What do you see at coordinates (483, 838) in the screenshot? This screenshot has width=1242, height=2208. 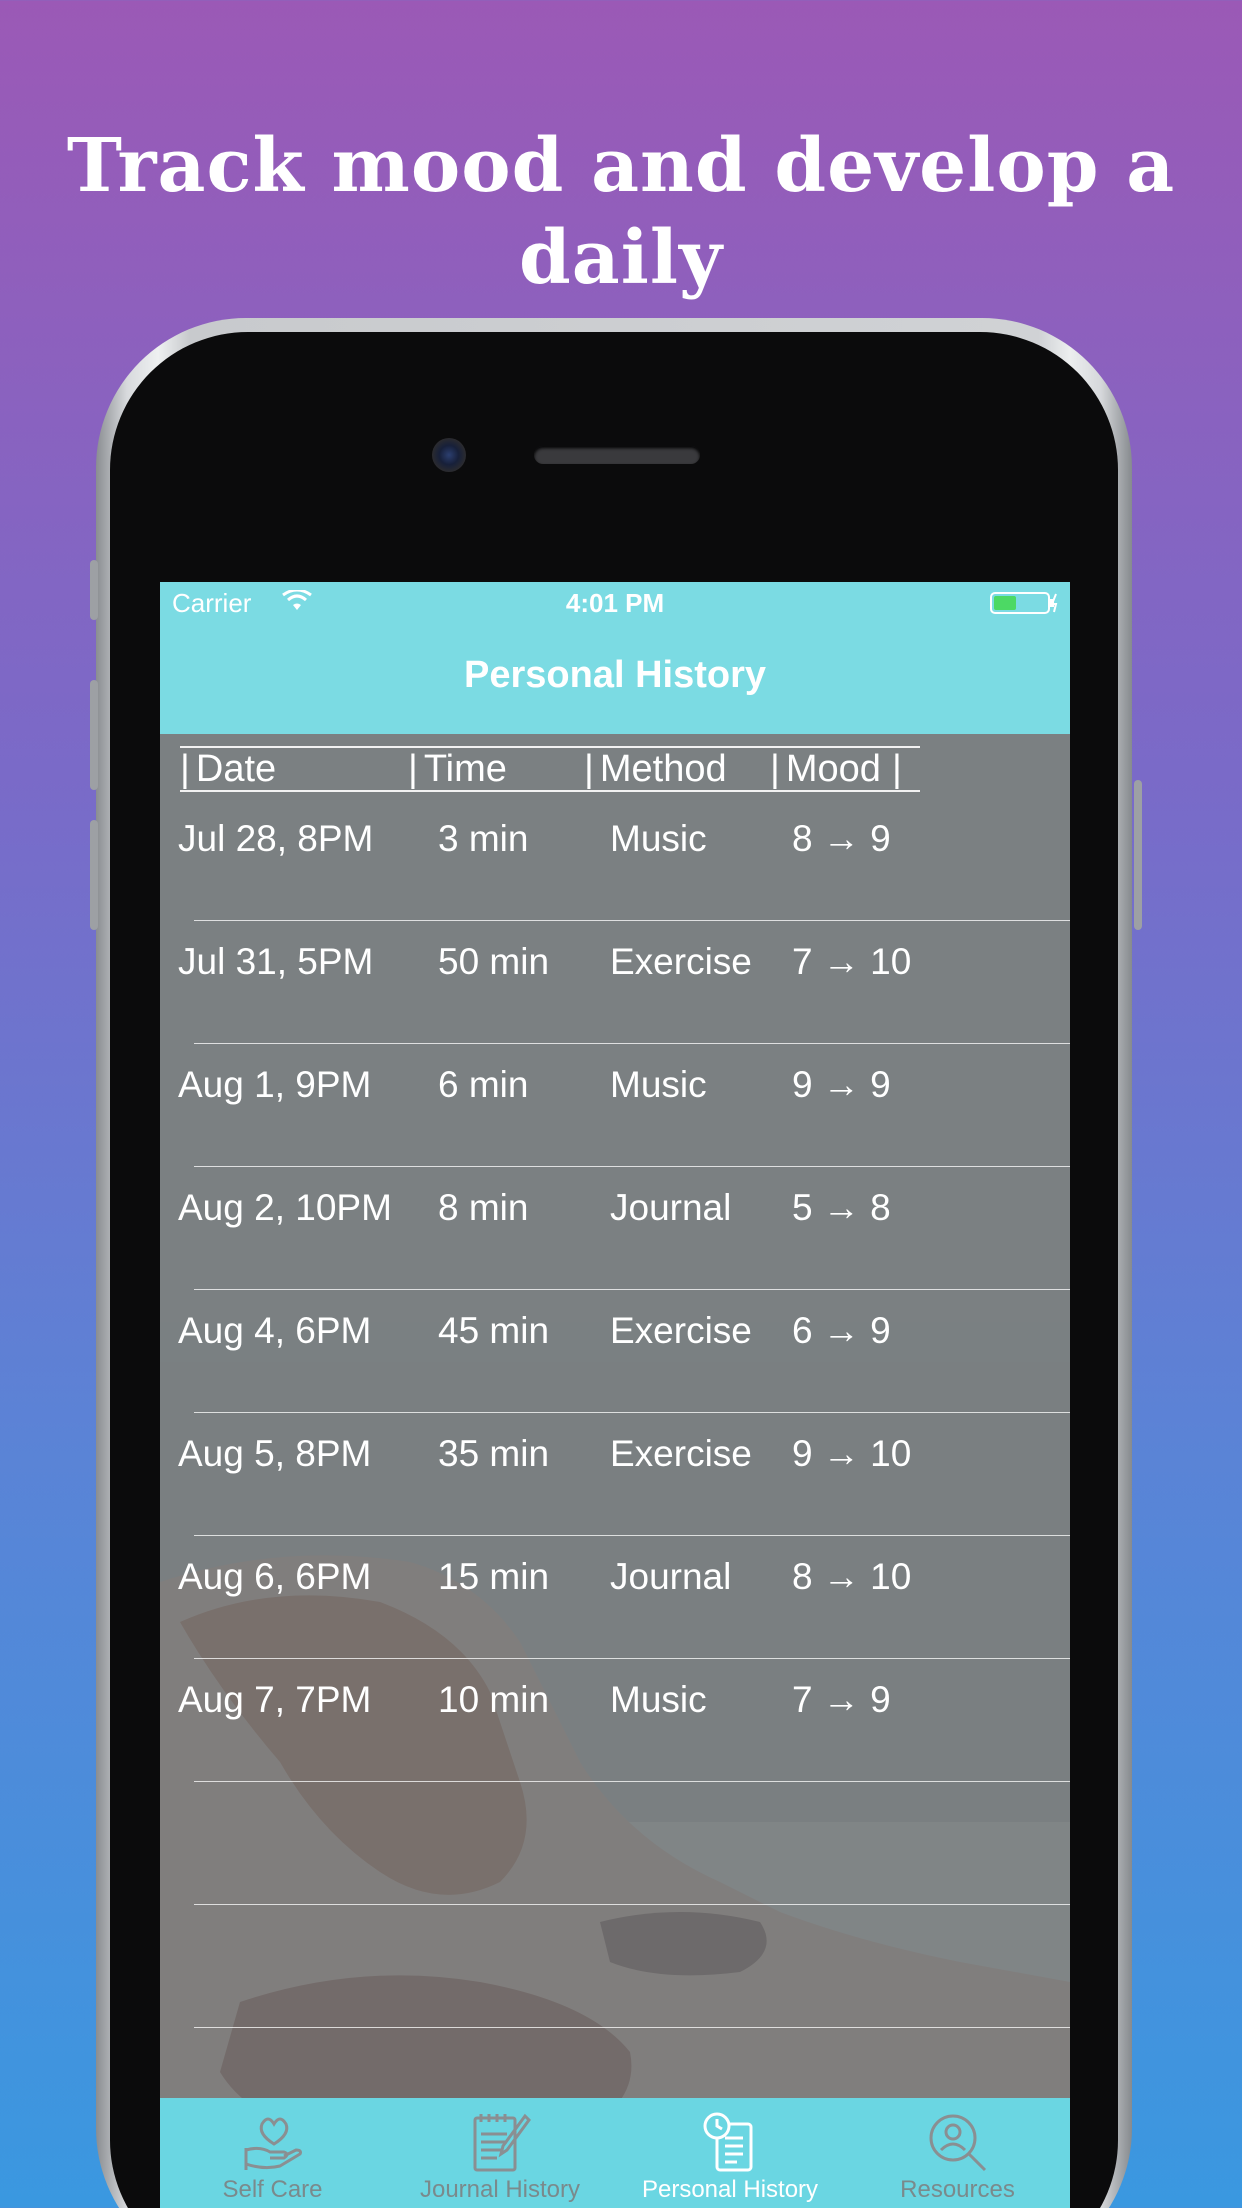 I see `cell-time: 3 min` at bounding box center [483, 838].